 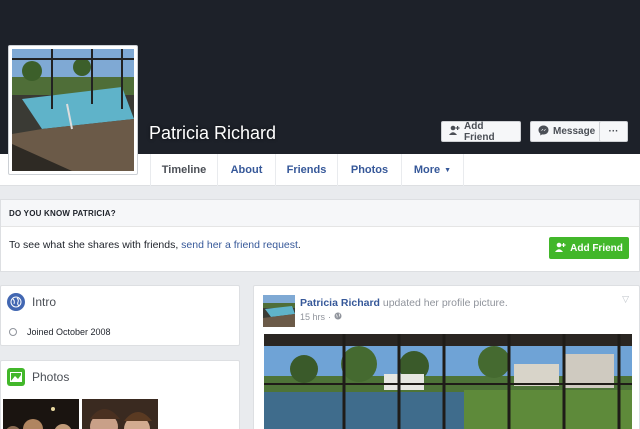 I want to click on photos-card: Photos, so click(x=120, y=394).